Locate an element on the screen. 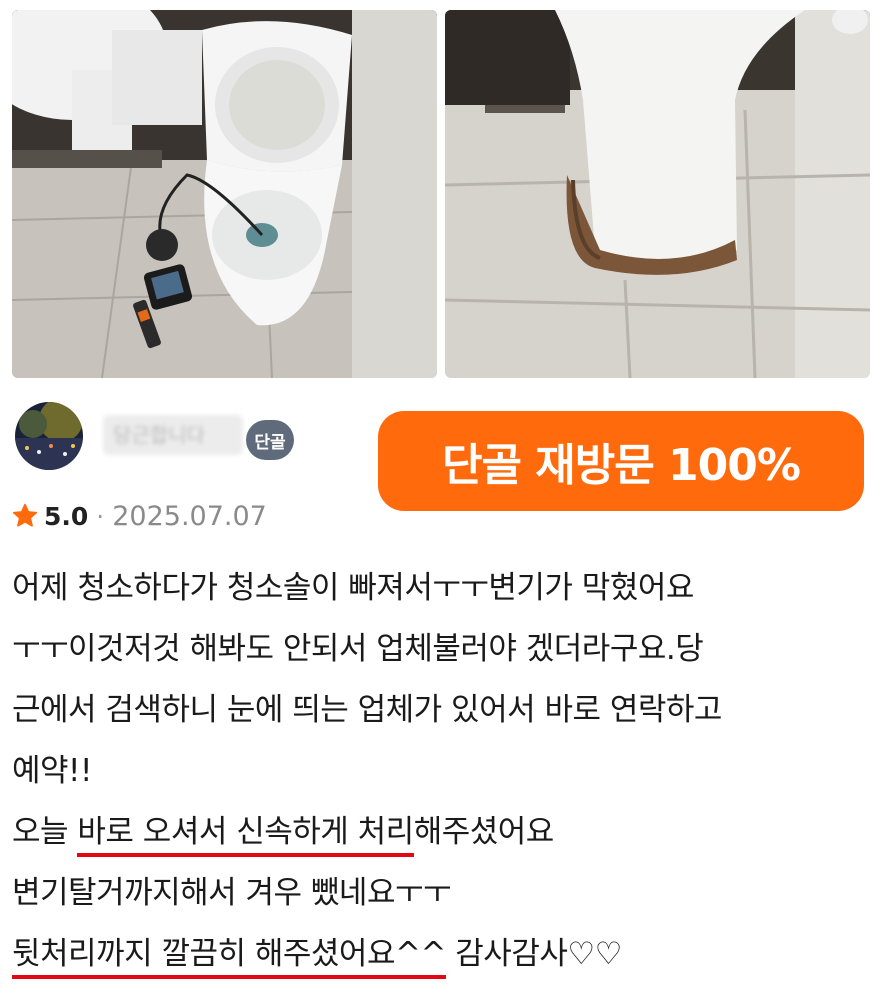  review-line: 오늘 바로 오셔서 신속하게 처리해주셨어요 is located at coordinates (442, 832).